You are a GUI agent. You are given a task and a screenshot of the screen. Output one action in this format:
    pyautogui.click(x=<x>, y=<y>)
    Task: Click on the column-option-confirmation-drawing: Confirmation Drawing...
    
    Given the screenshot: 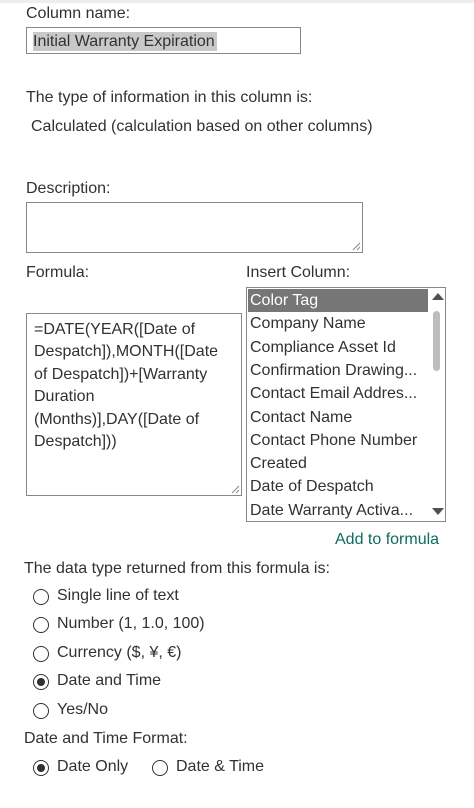 What is the action you would take?
    pyautogui.click(x=339, y=370)
    